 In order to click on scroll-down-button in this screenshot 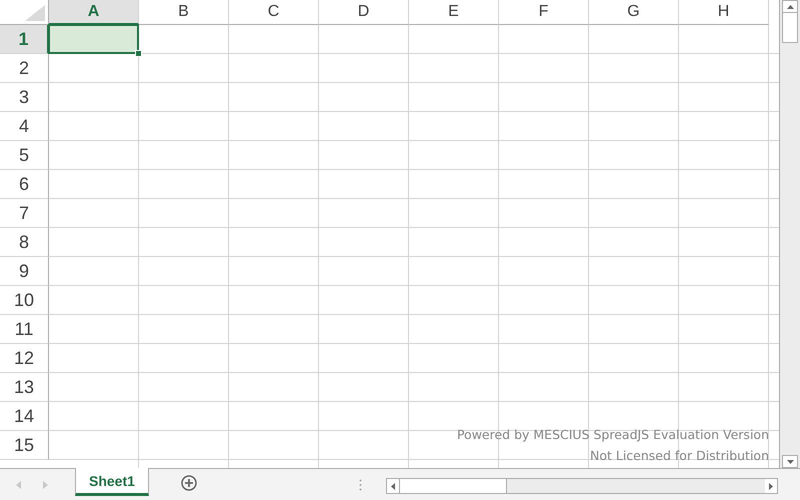, I will do `click(790, 461)`.